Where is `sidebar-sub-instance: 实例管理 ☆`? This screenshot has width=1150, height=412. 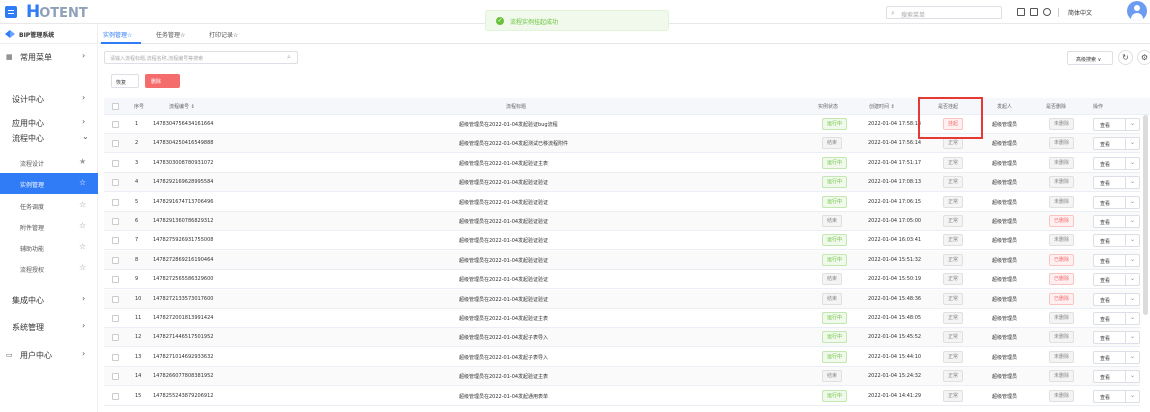
sidebar-sub-instance: 实例管理 ☆ is located at coordinates (49, 183).